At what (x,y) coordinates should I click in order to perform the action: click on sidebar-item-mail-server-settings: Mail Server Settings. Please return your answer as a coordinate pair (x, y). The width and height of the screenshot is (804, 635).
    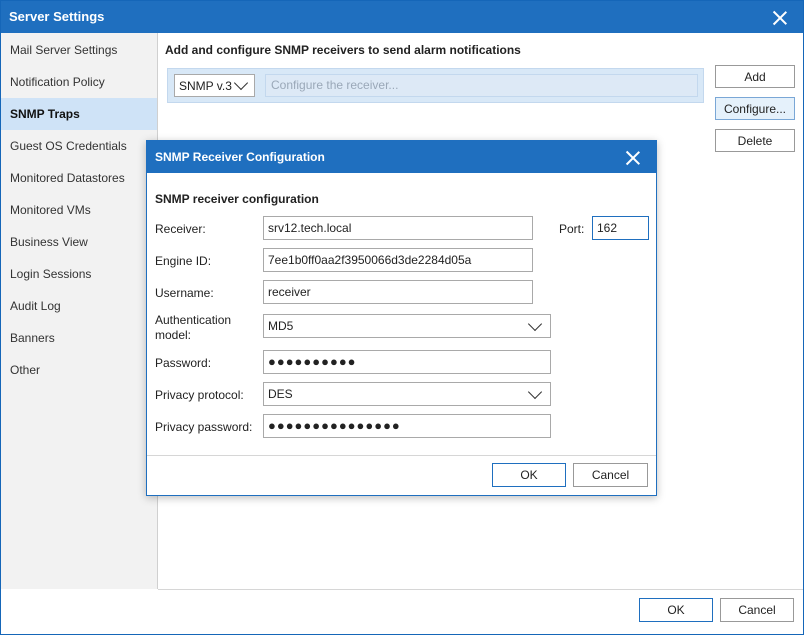
    Looking at the image, I should click on (79, 50).